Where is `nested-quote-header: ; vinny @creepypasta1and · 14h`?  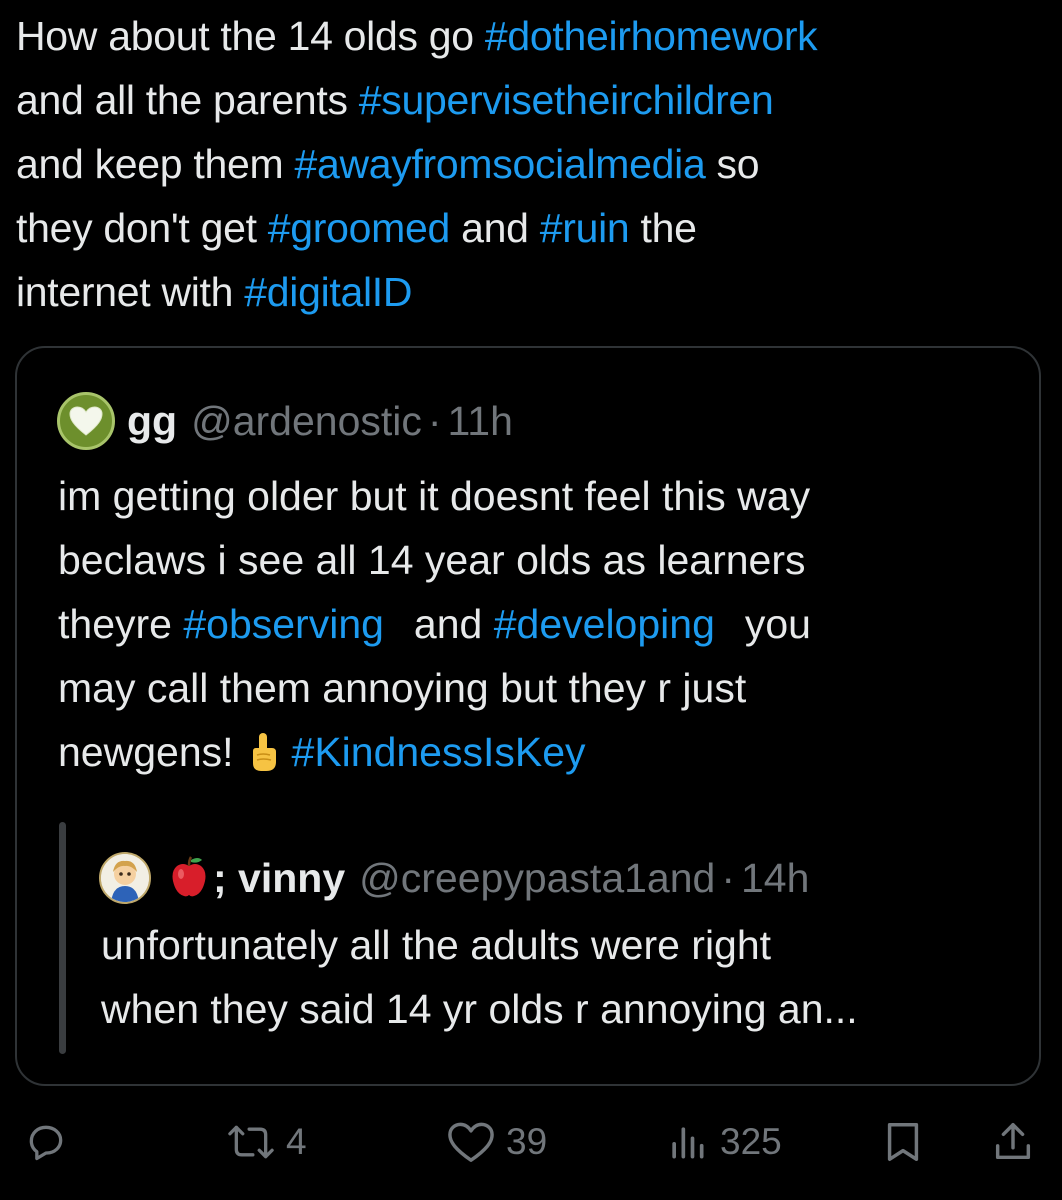
nested-quote-header: ; vinny @creepypasta1and · 14h is located at coordinates (454, 878).